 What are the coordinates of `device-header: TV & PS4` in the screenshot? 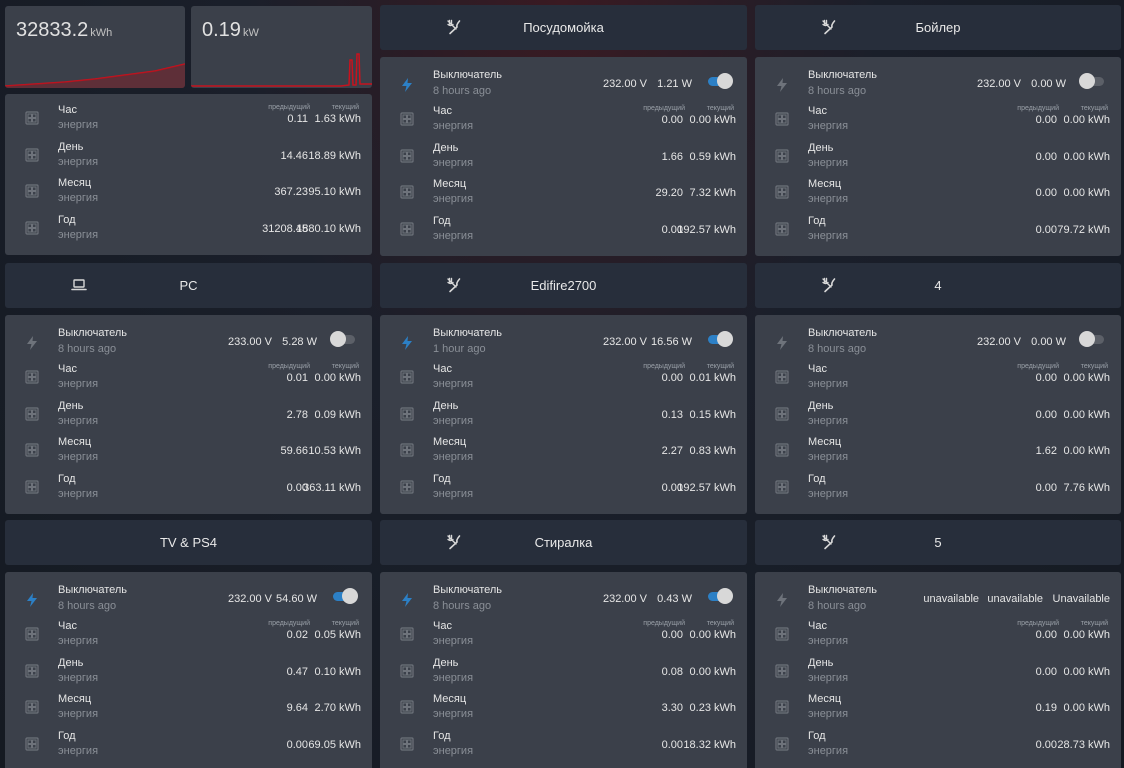 It's located at (188, 542).